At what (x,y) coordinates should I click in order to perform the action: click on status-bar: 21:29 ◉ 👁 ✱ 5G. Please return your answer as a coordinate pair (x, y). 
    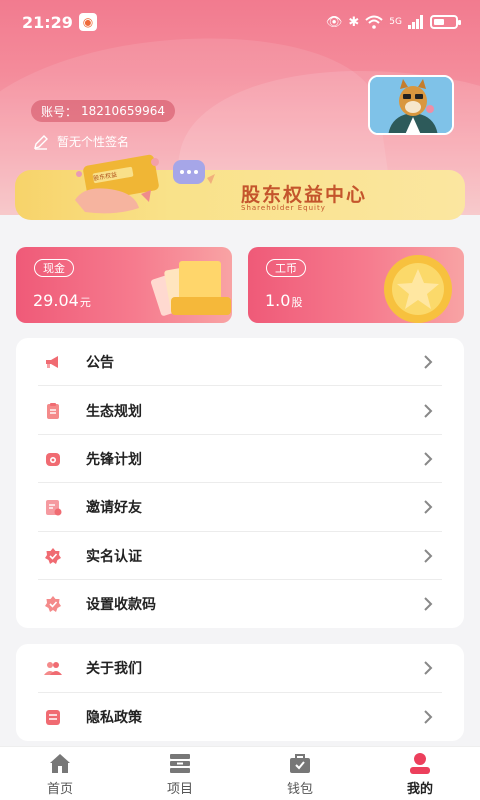
    Looking at the image, I should click on (241, 22).